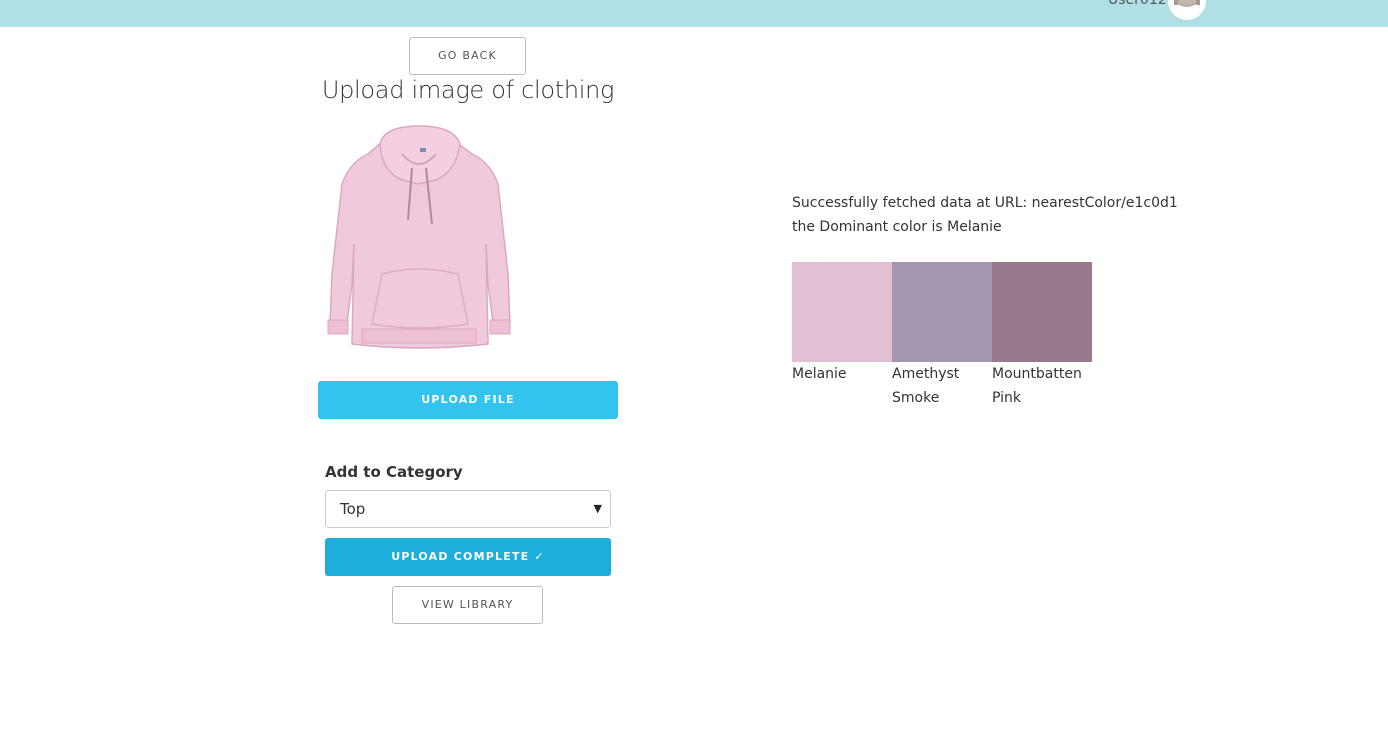 This screenshot has width=1388, height=734. Describe the element at coordinates (597, 508) in the screenshot. I see `dropdown-arrow-icon: ▼` at that location.